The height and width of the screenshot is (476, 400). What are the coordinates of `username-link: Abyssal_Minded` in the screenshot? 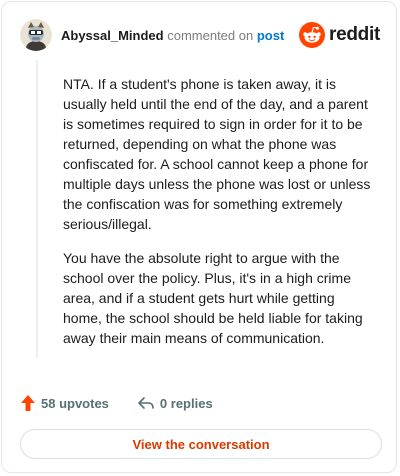 It's located at (112, 35).